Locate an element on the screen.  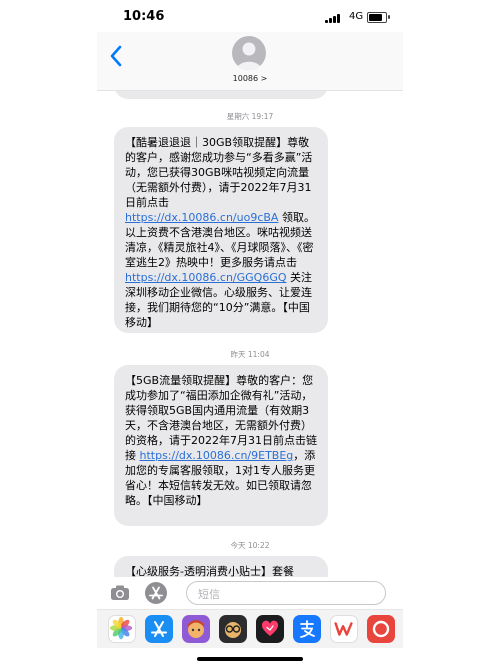
battery-level is located at coordinates (375, 17).